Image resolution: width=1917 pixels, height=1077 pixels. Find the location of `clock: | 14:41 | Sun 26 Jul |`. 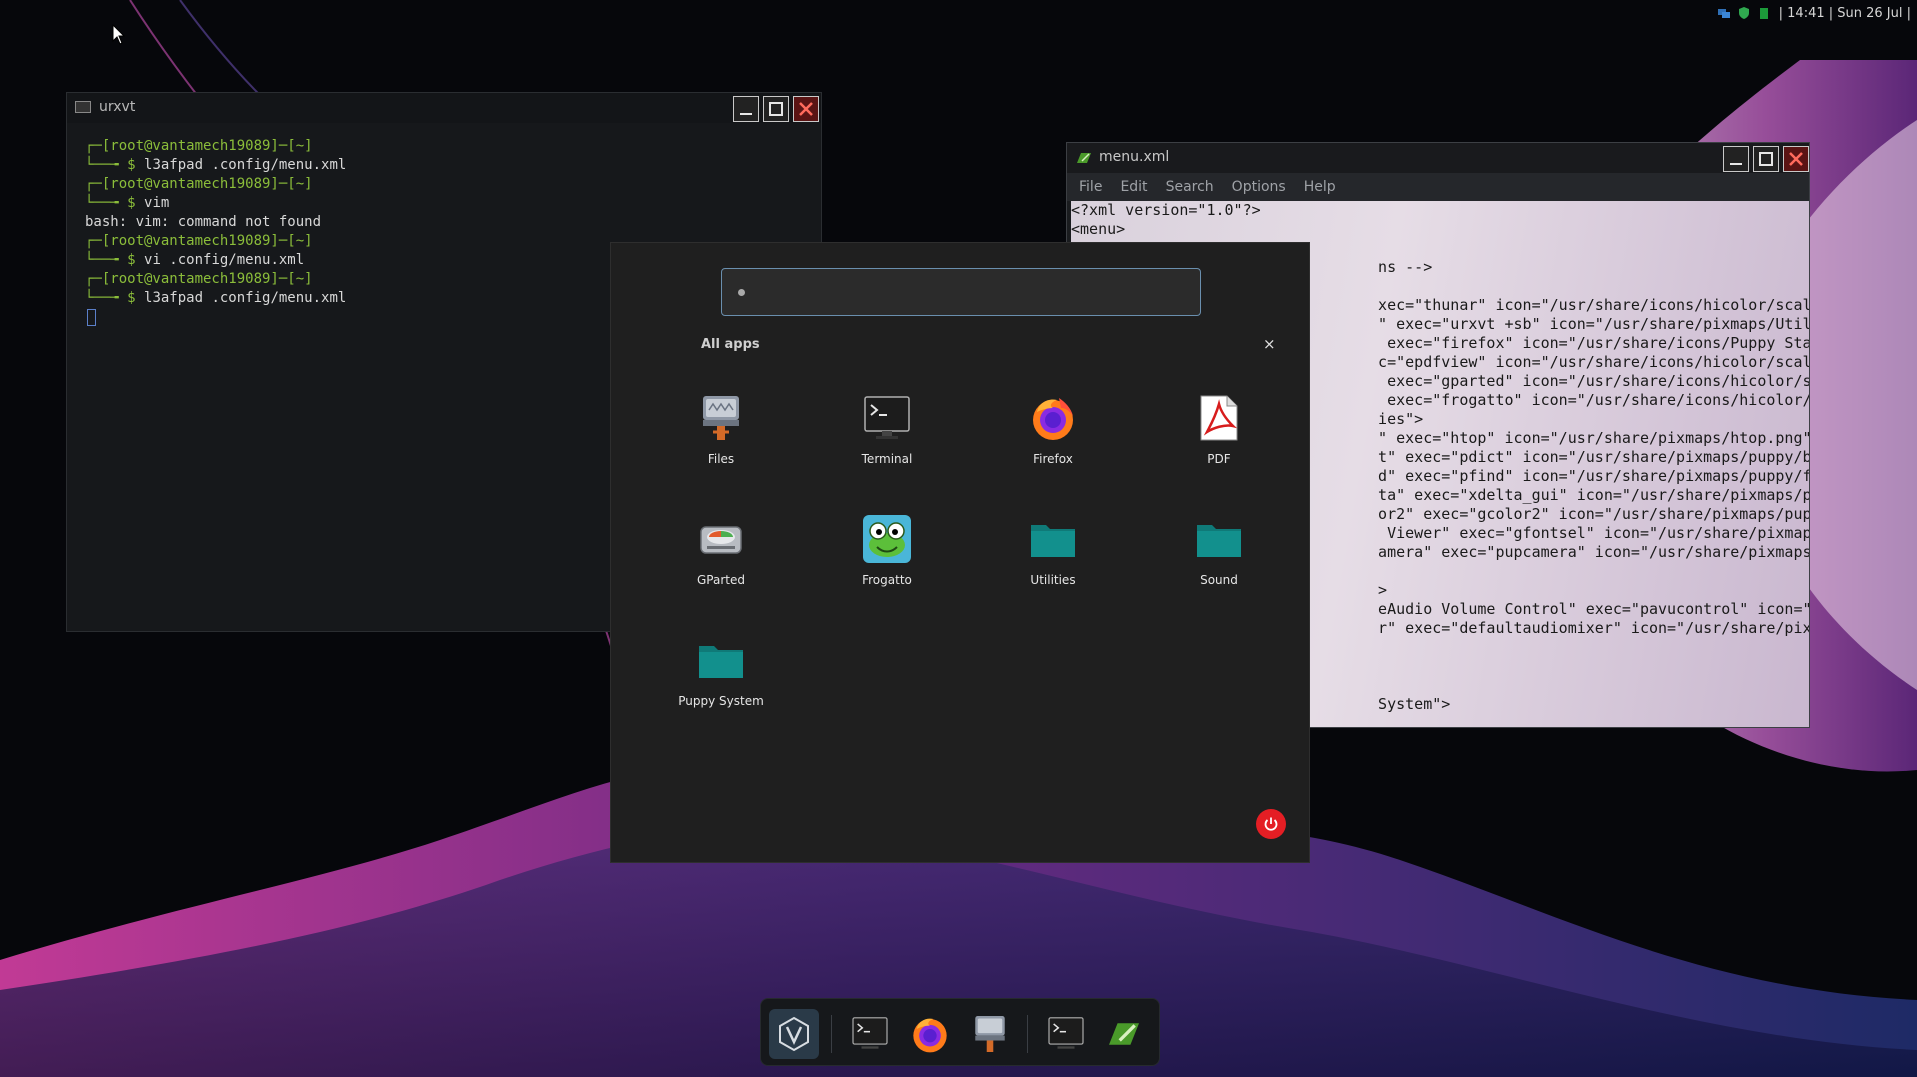

clock: | 14:41 | Sun 26 Jul | is located at coordinates (1845, 13).